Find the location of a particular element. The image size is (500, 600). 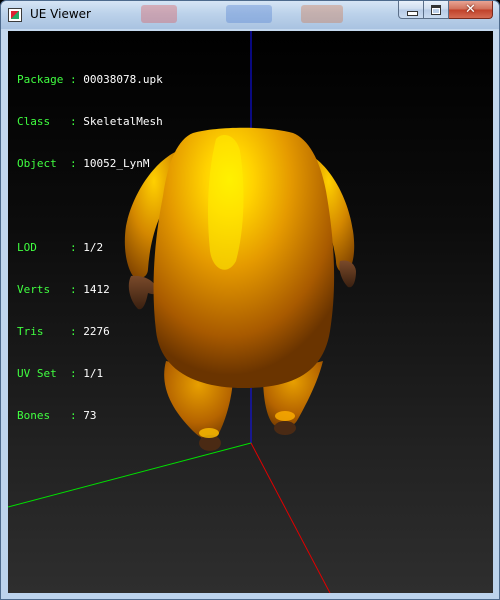

app-icon is located at coordinates (15, 15).